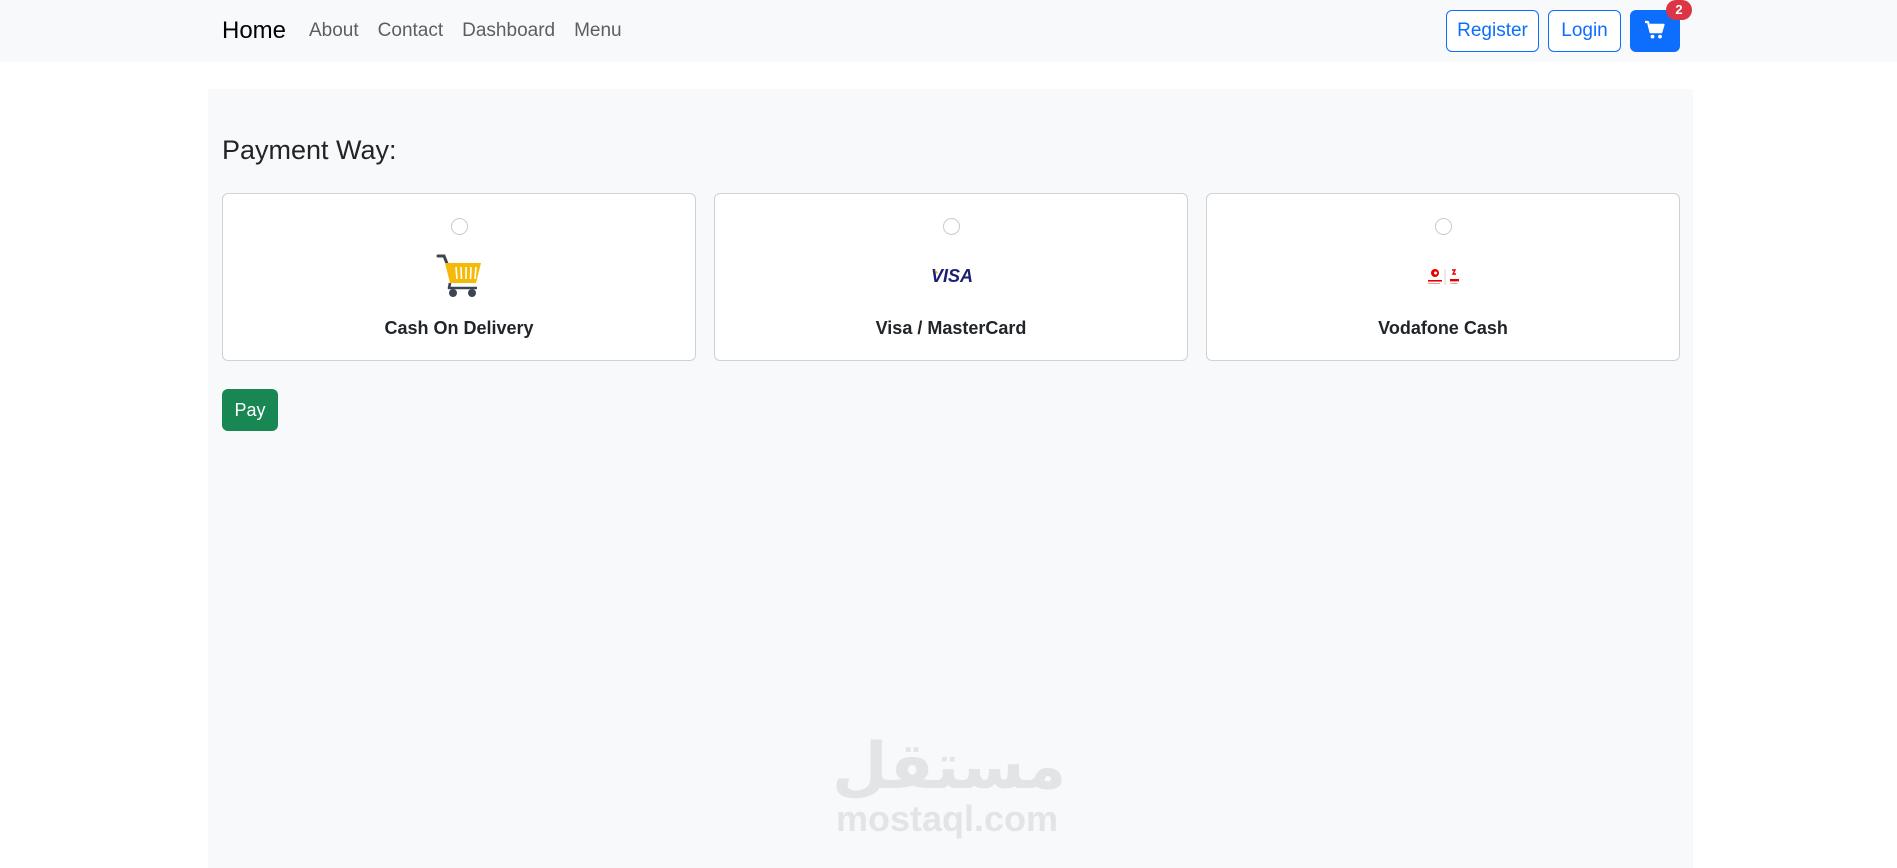  Describe the element at coordinates (309, 150) in the screenshot. I see `page-title: Payment Way:` at that location.